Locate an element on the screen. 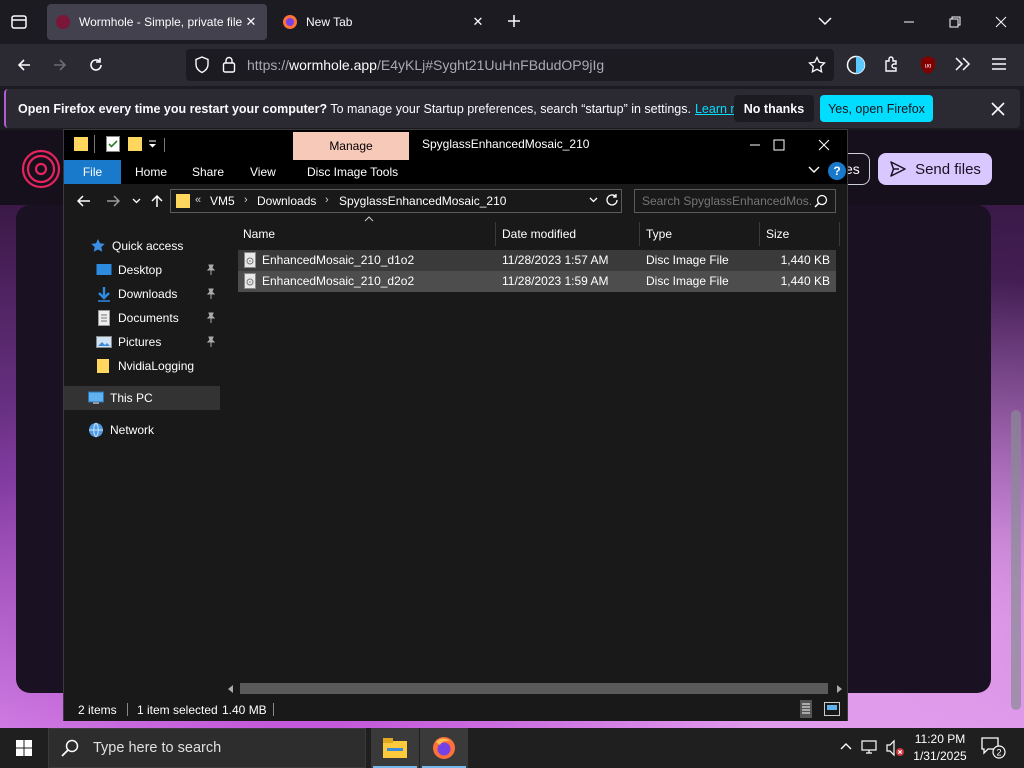 The image size is (1024, 768). documents-icon is located at coordinates (104, 318).